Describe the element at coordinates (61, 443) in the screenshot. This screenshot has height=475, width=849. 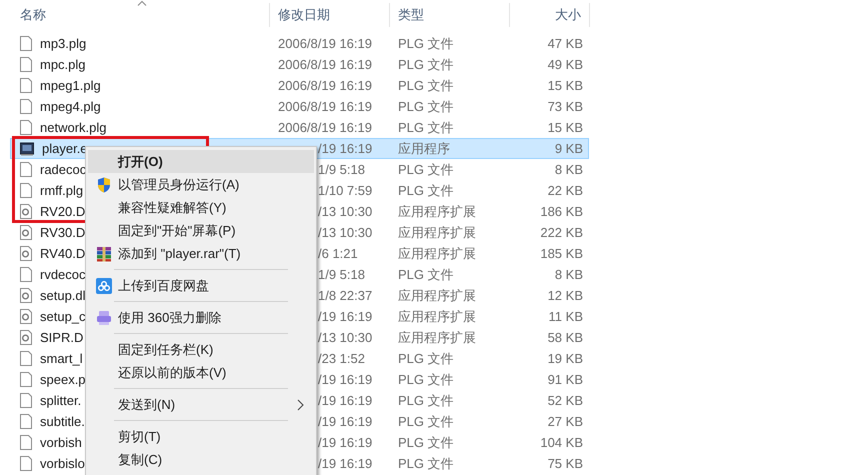
I see `file-name: vorbish` at that location.